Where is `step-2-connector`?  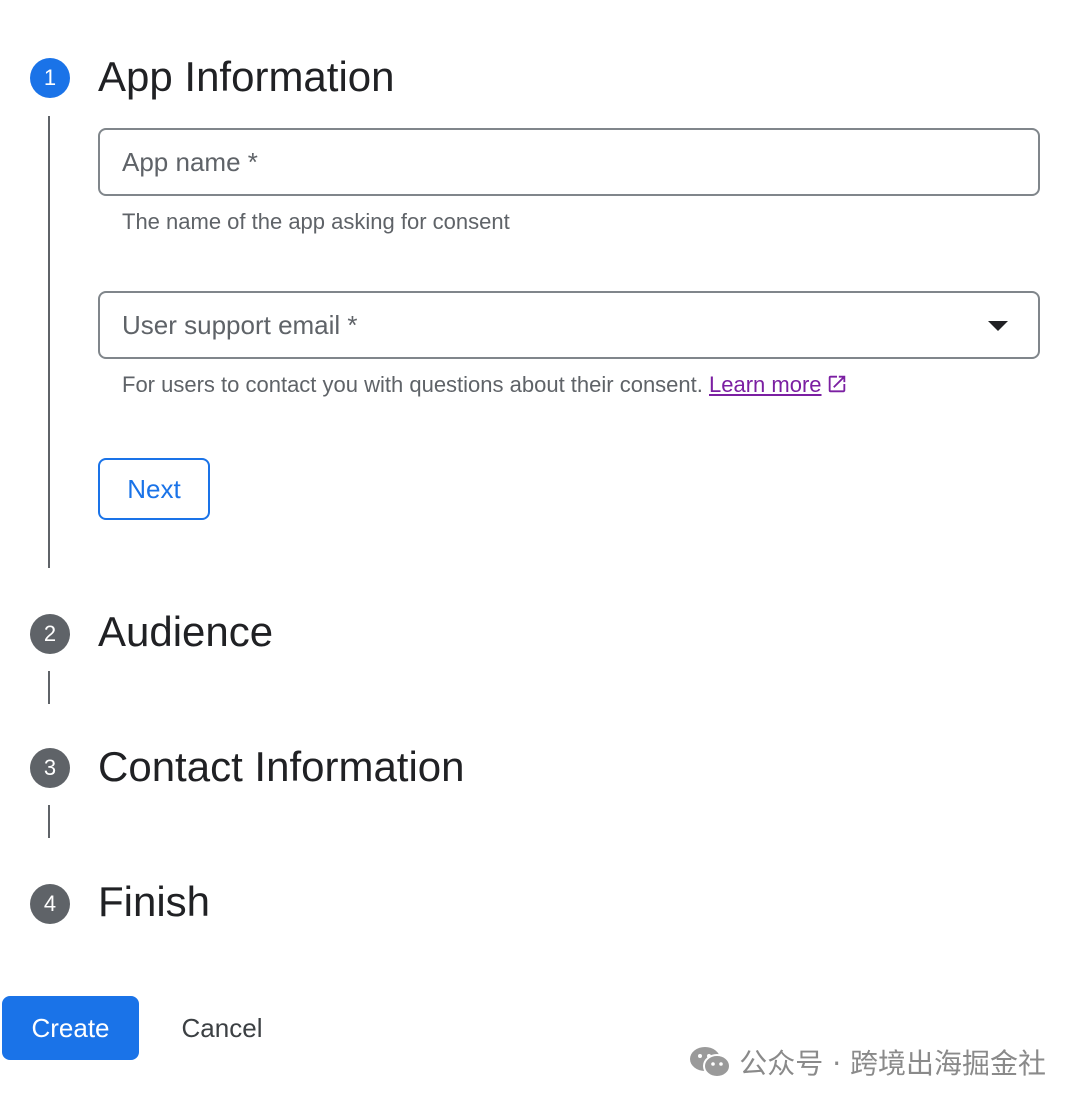 step-2-connector is located at coordinates (49, 687).